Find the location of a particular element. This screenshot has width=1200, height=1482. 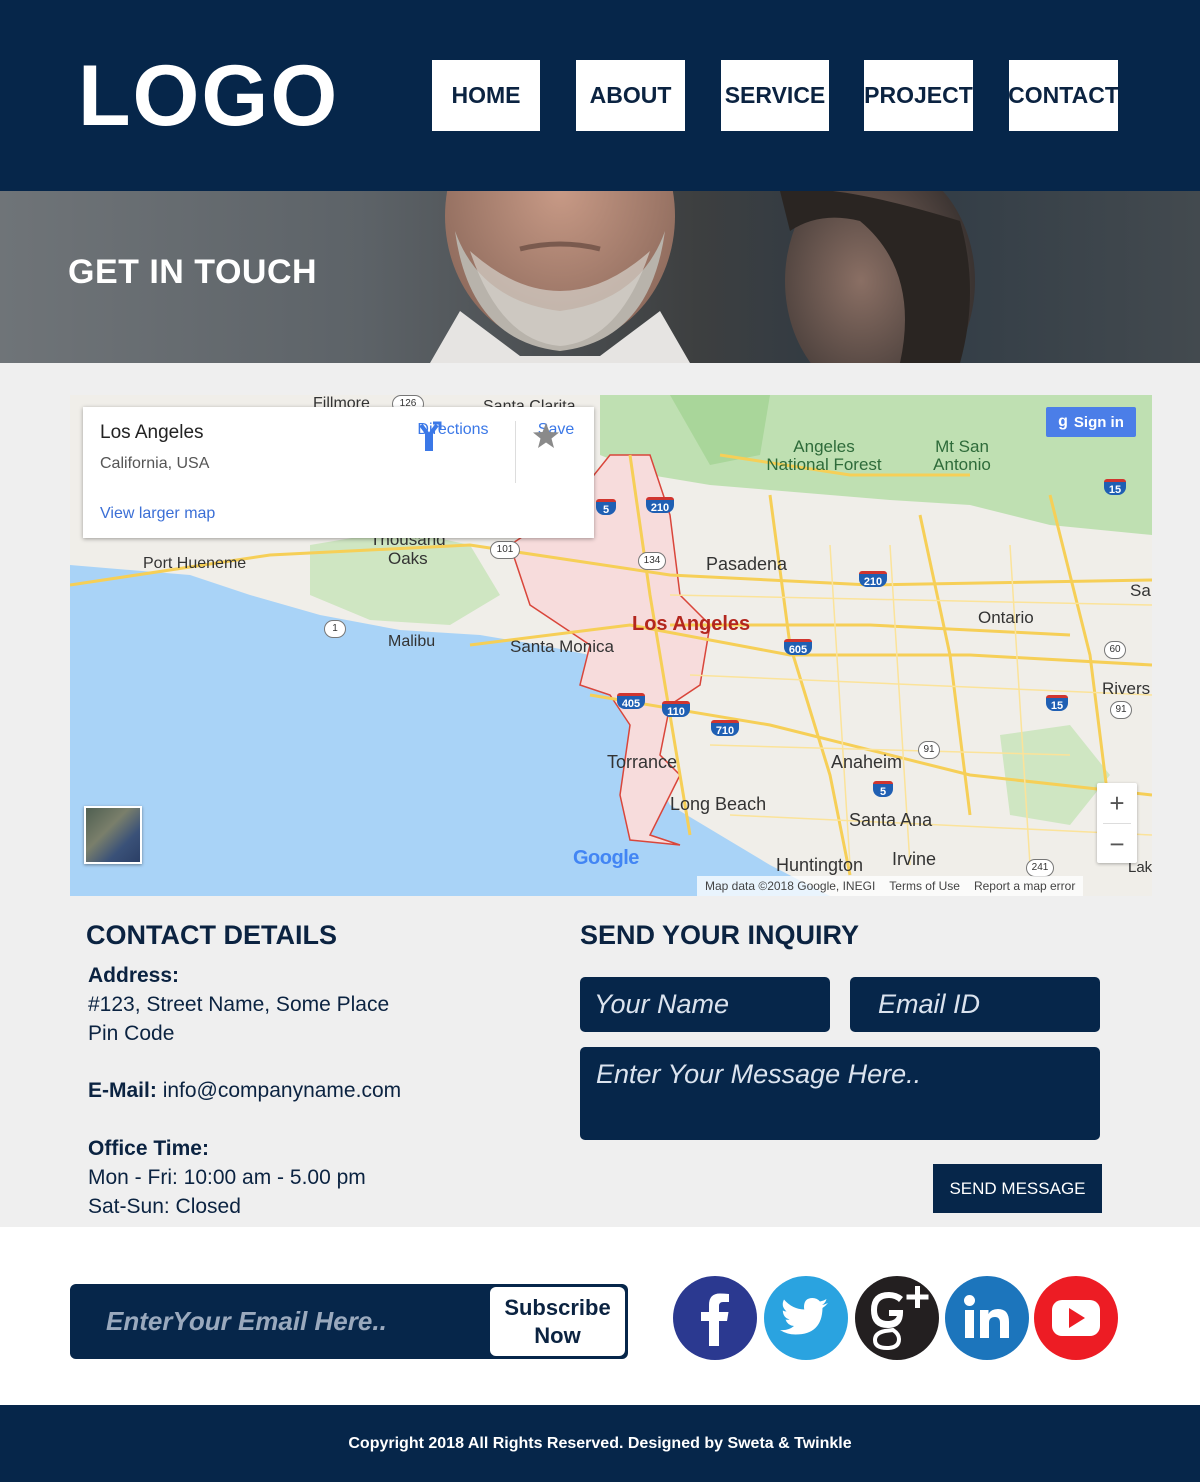

subscribe-label-1: Subscribe is located at coordinates (557, 1307).